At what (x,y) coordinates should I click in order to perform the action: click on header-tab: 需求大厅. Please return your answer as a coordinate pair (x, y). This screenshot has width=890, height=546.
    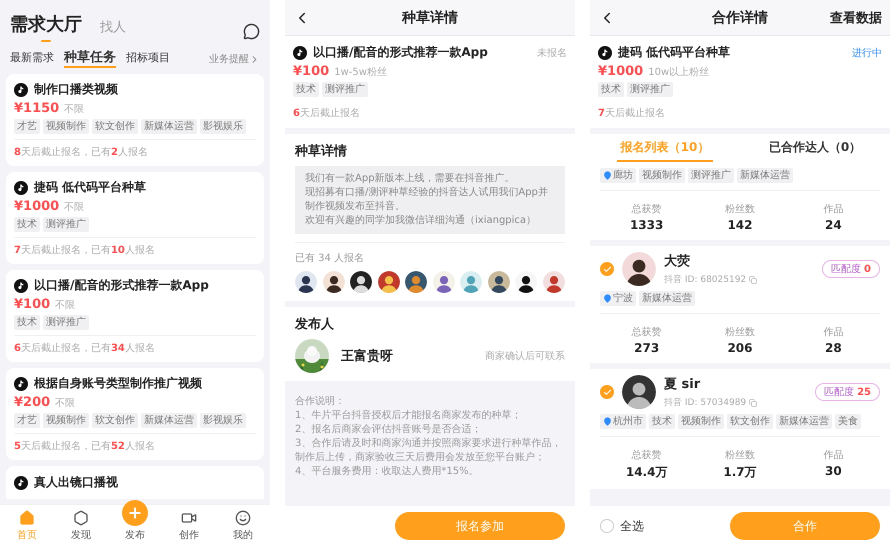
    Looking at the image, I should click on (46, 26).